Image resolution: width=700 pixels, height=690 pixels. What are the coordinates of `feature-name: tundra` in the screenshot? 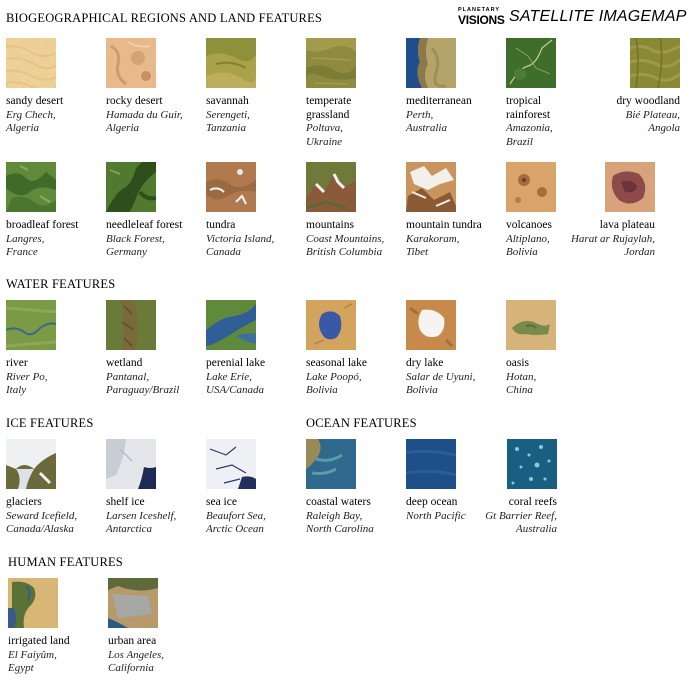 It's located at (221, 225).